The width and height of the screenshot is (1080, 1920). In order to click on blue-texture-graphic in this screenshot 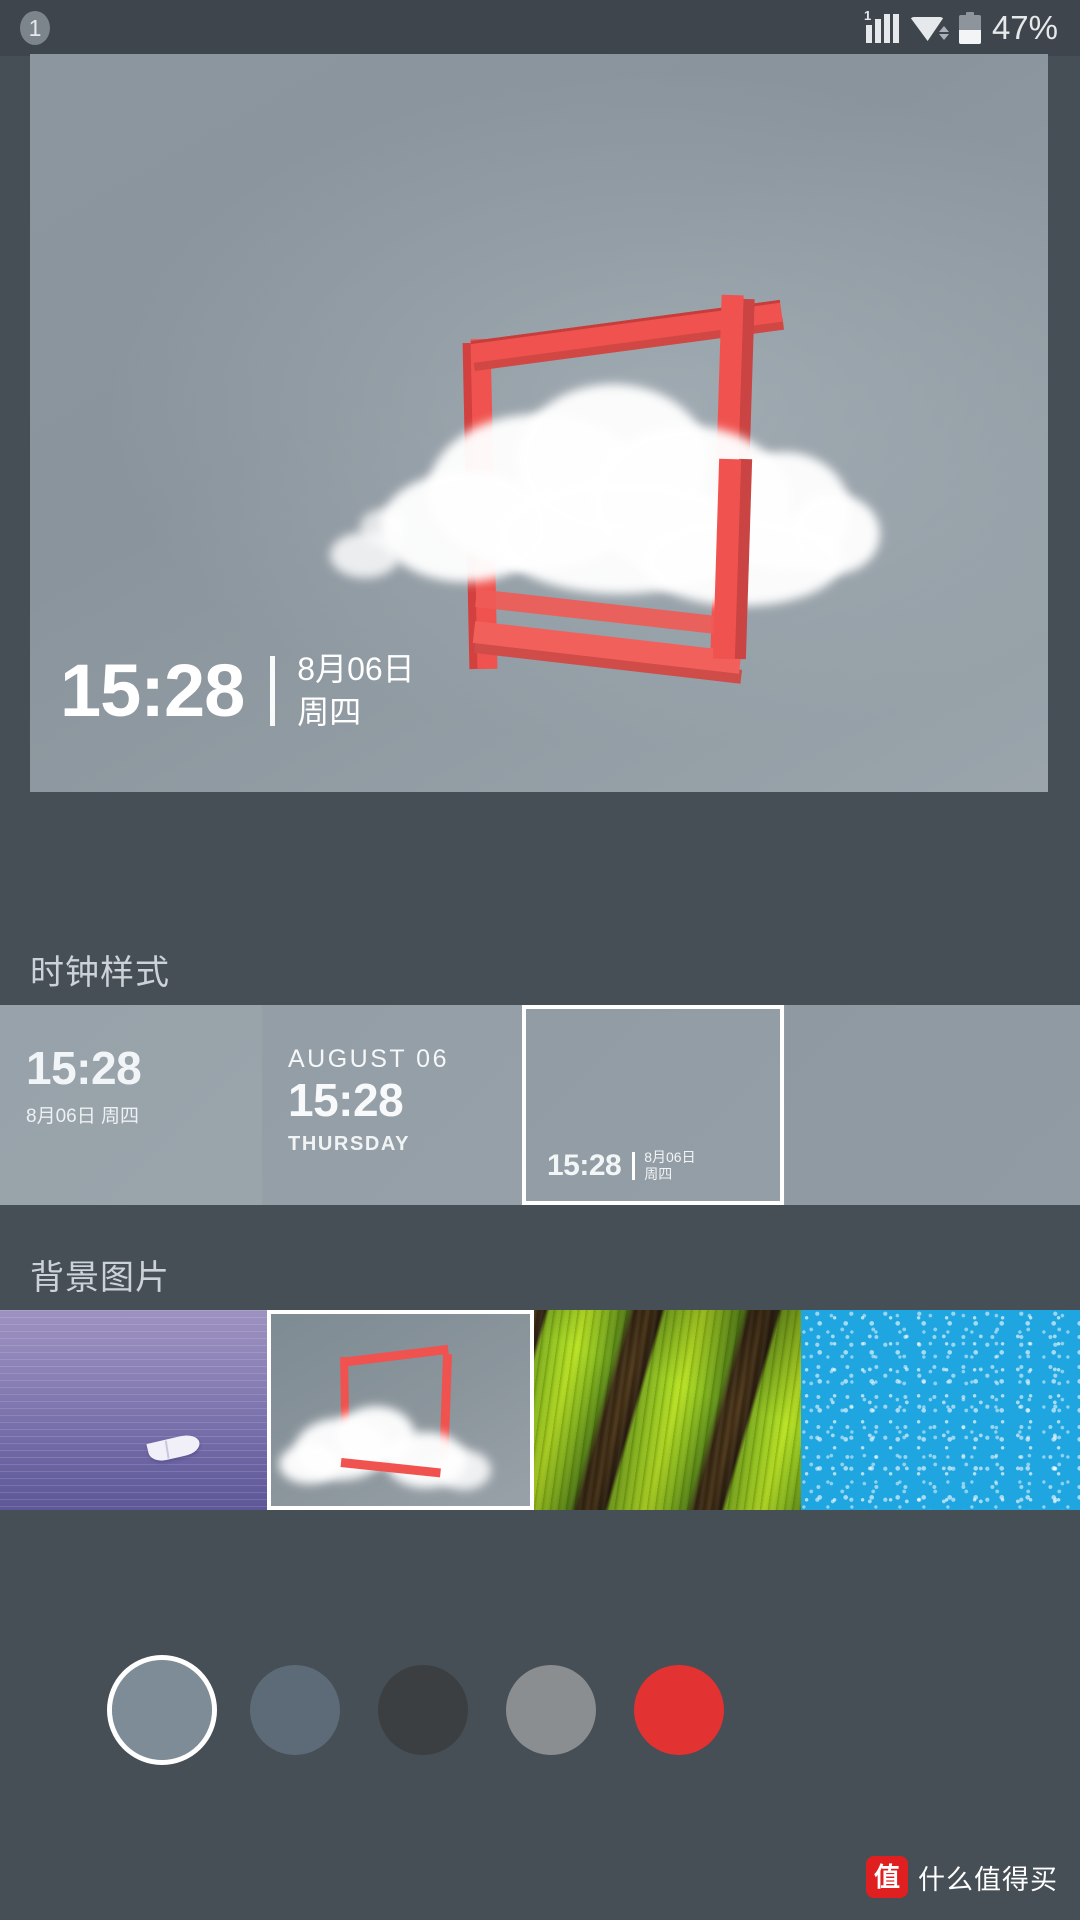, I will do `click(940, 1410)`.